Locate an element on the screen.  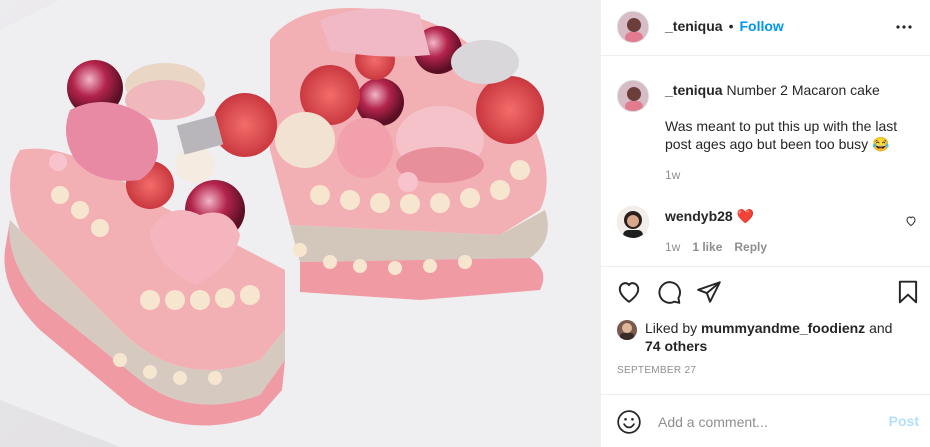
caption: _teniqua Number 2 Macaron cake is located at coordinates (791, 90).